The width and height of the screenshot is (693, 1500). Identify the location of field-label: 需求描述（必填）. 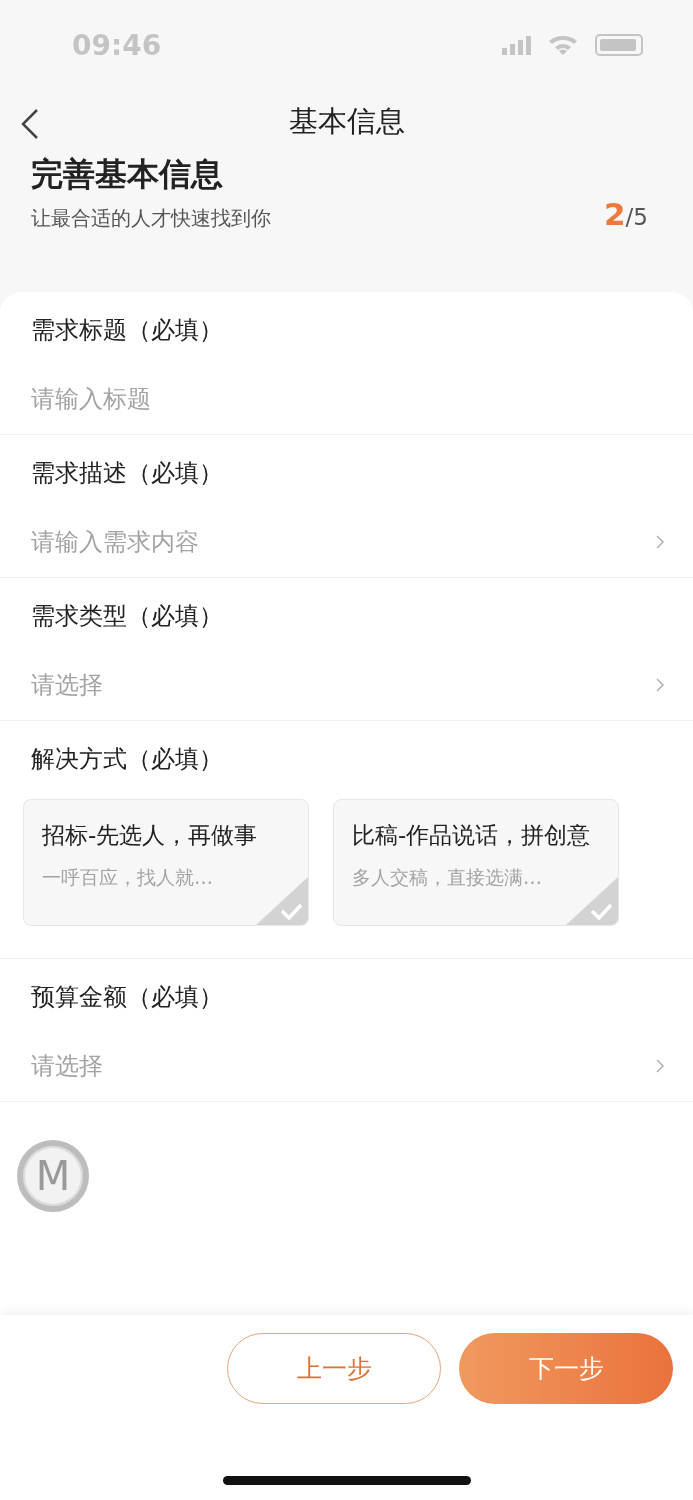
(127, 473).